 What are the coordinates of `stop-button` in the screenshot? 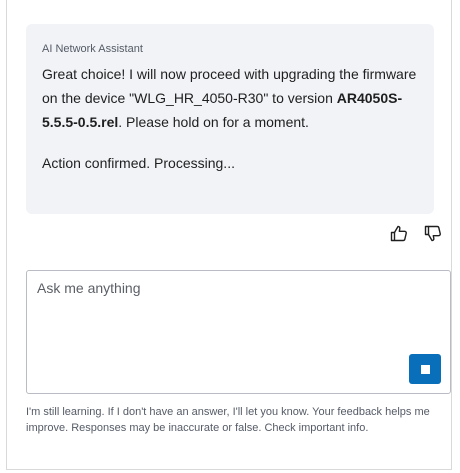 It's located at (425, 369).